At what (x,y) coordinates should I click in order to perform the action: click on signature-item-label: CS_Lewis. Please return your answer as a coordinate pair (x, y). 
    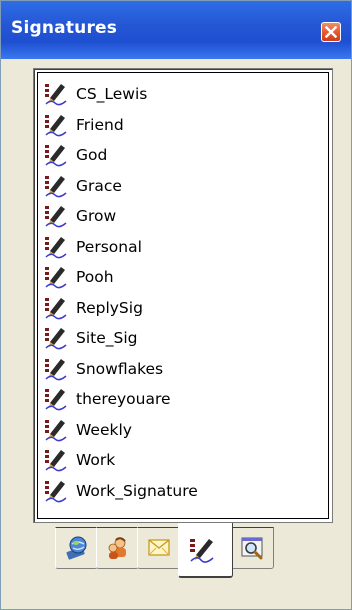
    Looking at the image, I should click on (112, 94).